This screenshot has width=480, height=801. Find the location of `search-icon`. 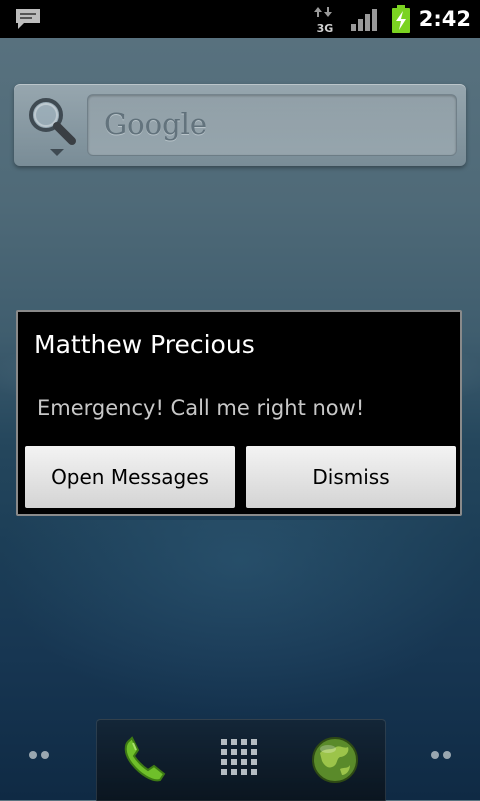

search-icon is located at coordinates (54, 125).